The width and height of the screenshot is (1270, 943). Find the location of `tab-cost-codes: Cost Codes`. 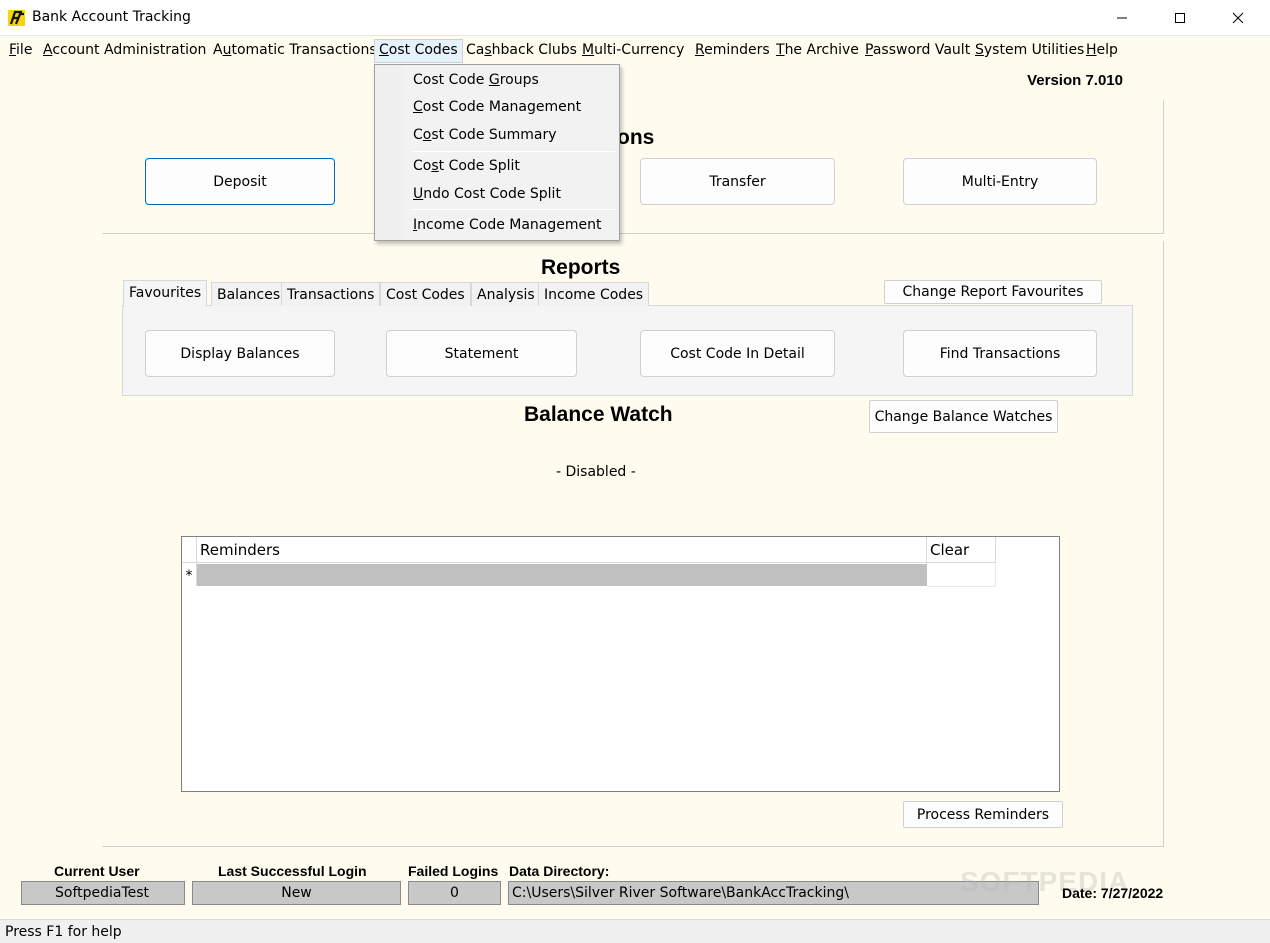

tab-cost-codes: Cost Codes is located at coordinates (425, 294).